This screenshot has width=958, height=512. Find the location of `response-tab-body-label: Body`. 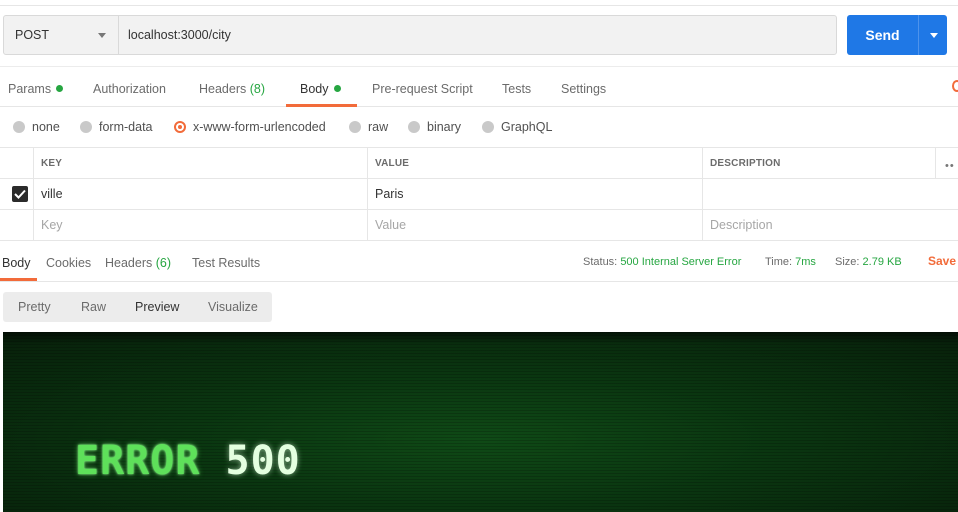

response-tab-body-label: Body is located at coordinates (16, 263).